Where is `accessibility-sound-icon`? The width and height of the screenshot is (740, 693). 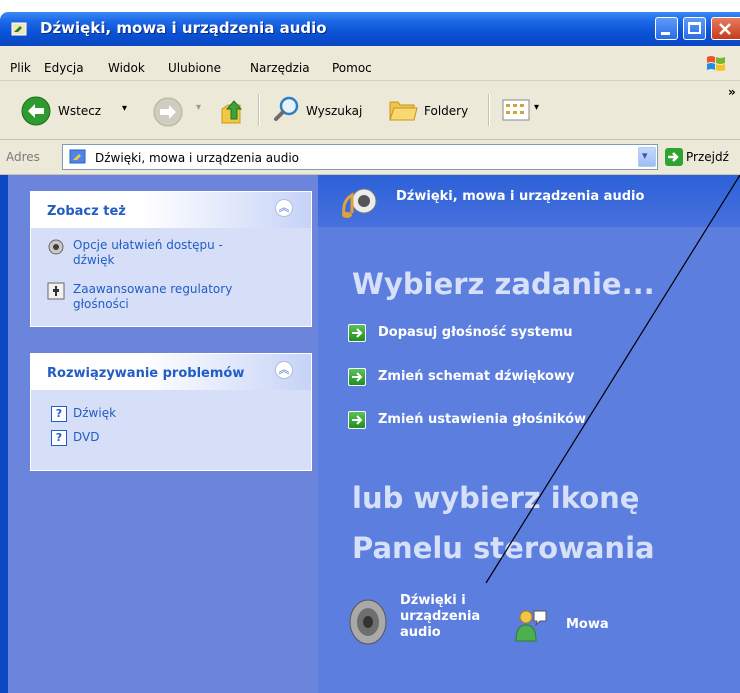 accessibility-sound-icon is located at coordinates (56, 247).